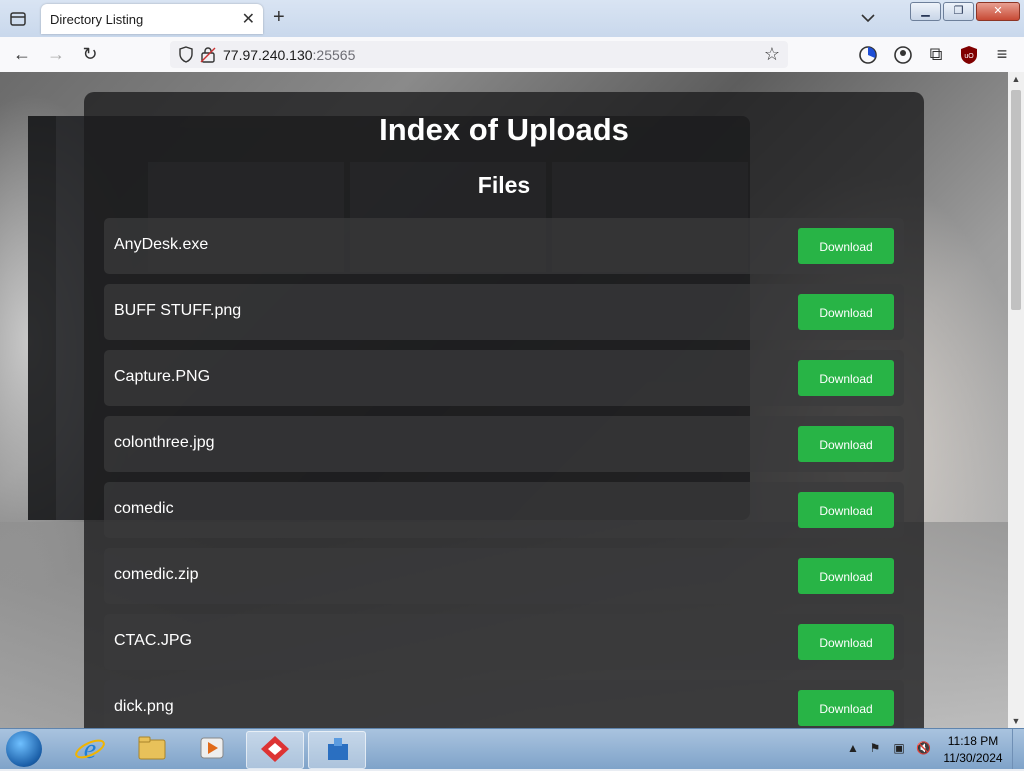 Image resolution: width=1024 pixels, height=771 pixels. I want to click on pocket-icon, so click(868, 55).